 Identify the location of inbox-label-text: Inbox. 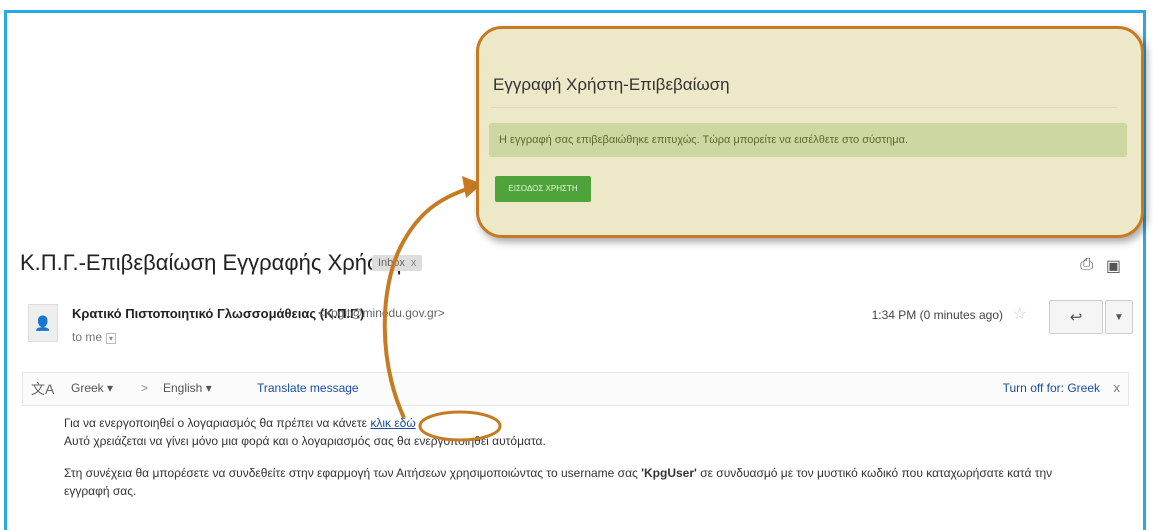
(391, 263).